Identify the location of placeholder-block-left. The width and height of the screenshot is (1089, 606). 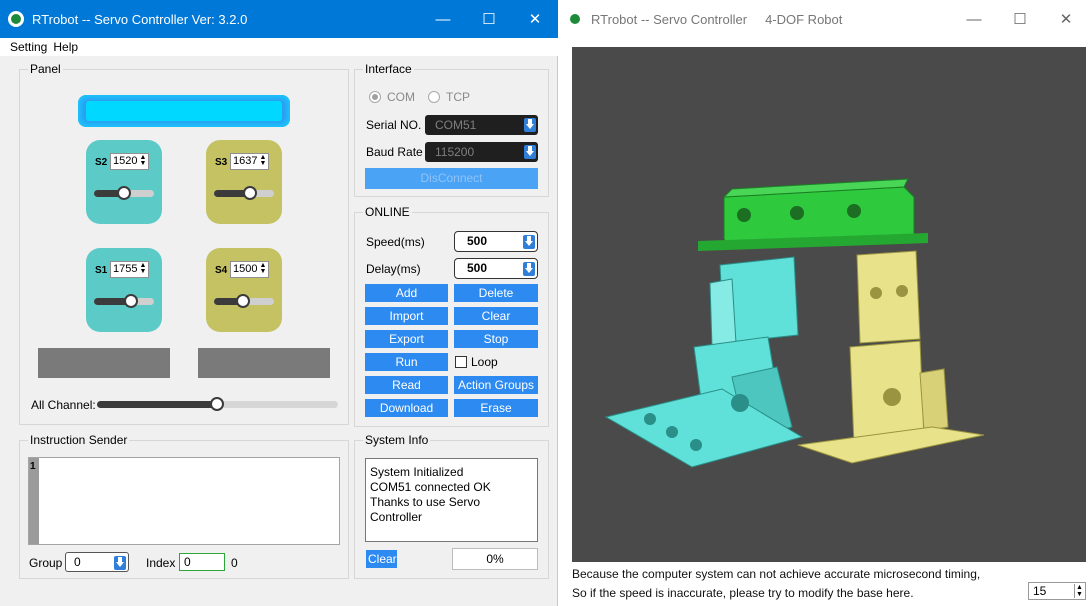
(104, 363).